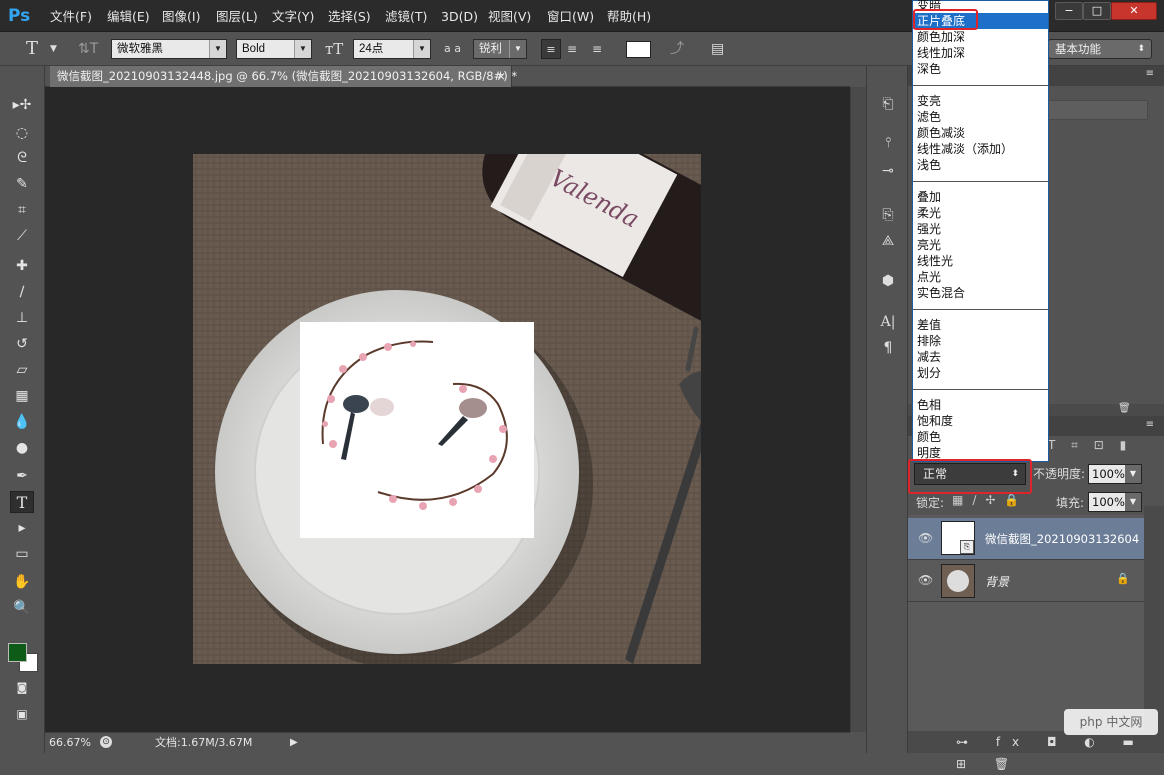 Image resolution: width=1164 pixels, height=775 pixels. What do you see at coordinates (717, 49) in the screenshot?
I see `panels-toggle-icon: ▤` at bounding box center [717, 49].